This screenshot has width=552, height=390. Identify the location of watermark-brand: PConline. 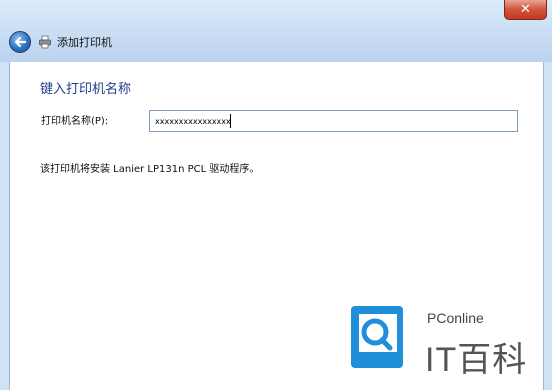
(455, 318).